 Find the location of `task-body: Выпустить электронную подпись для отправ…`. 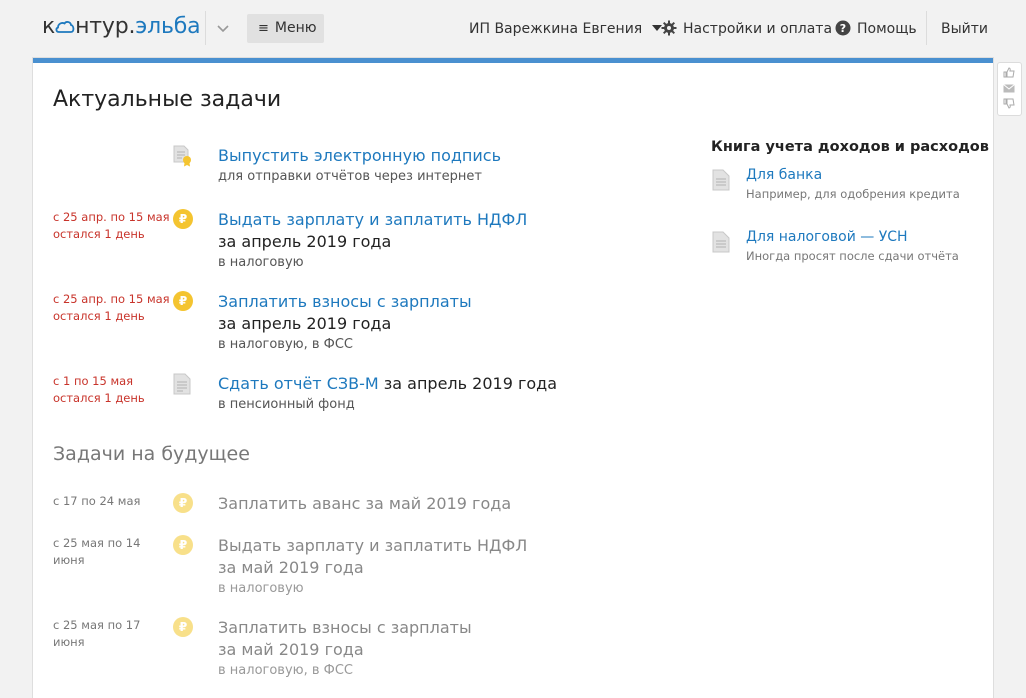

task-body: Выпустить электронную подпись для отправ… is located at coordinates (453, 165).